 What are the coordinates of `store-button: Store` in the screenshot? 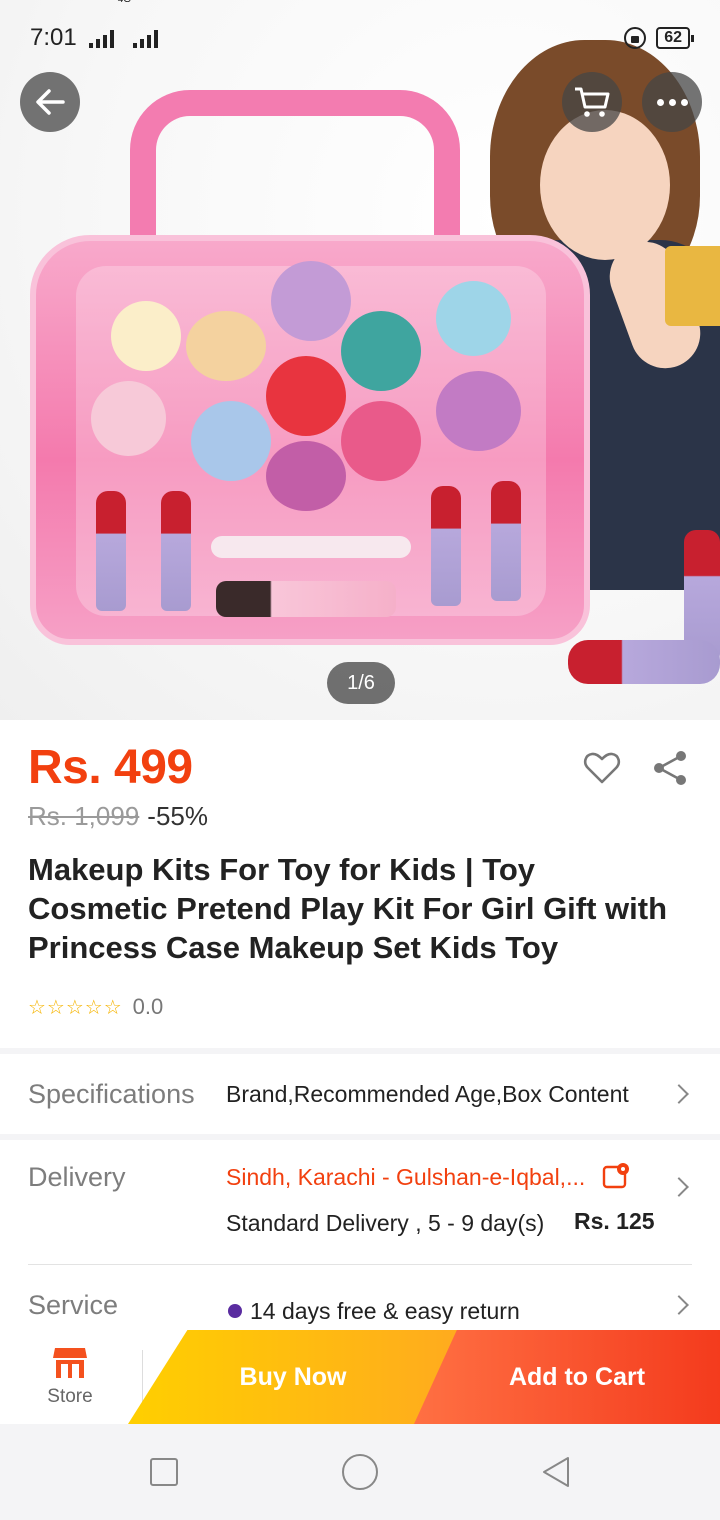 It's located at (70, 1377).